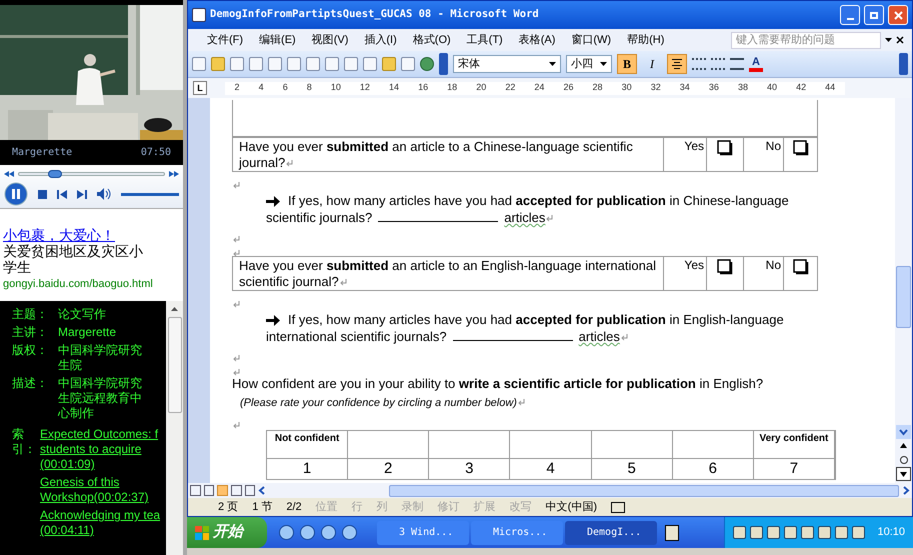 The width and height of the screenshot is (913, 555). I want to click on menu-item: 表格(A), so click(537, 40).